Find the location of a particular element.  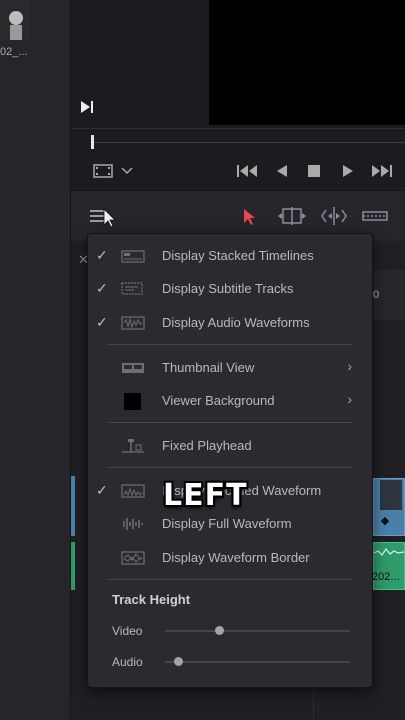

video-track-header is located at coordinates (73, 506).